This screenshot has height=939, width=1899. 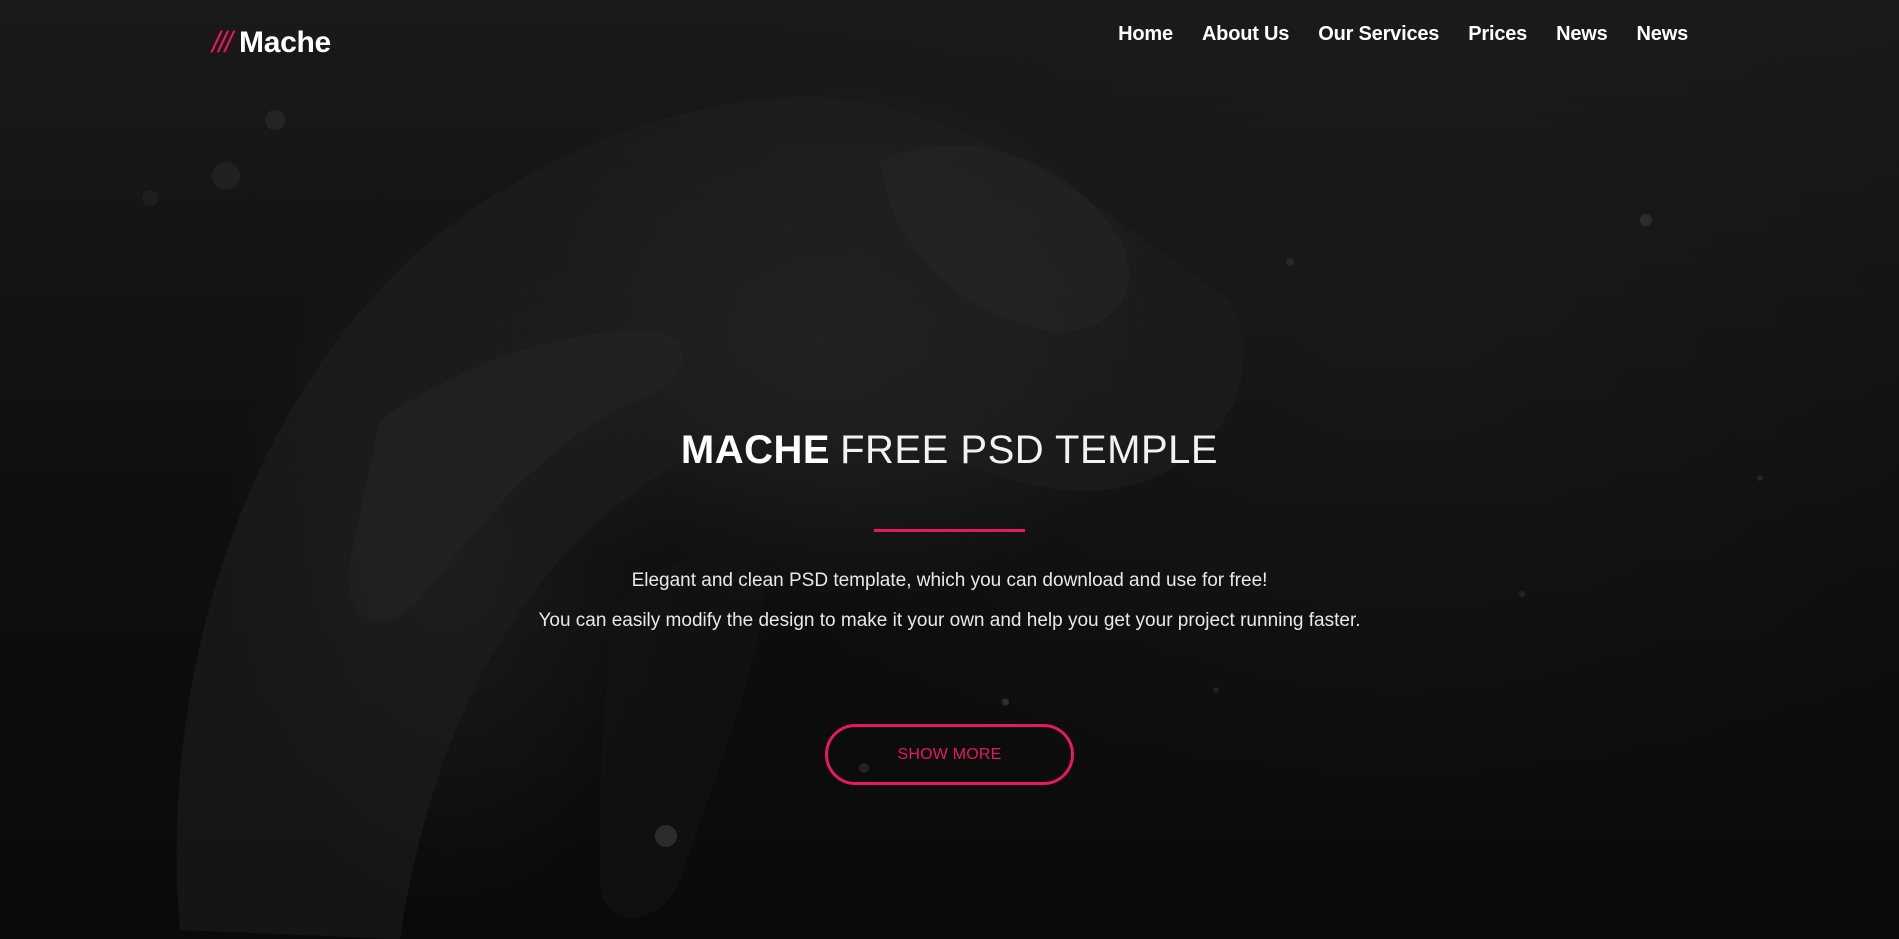 I want to click on nav-item-home: Home, so click(x=1145, y=34).